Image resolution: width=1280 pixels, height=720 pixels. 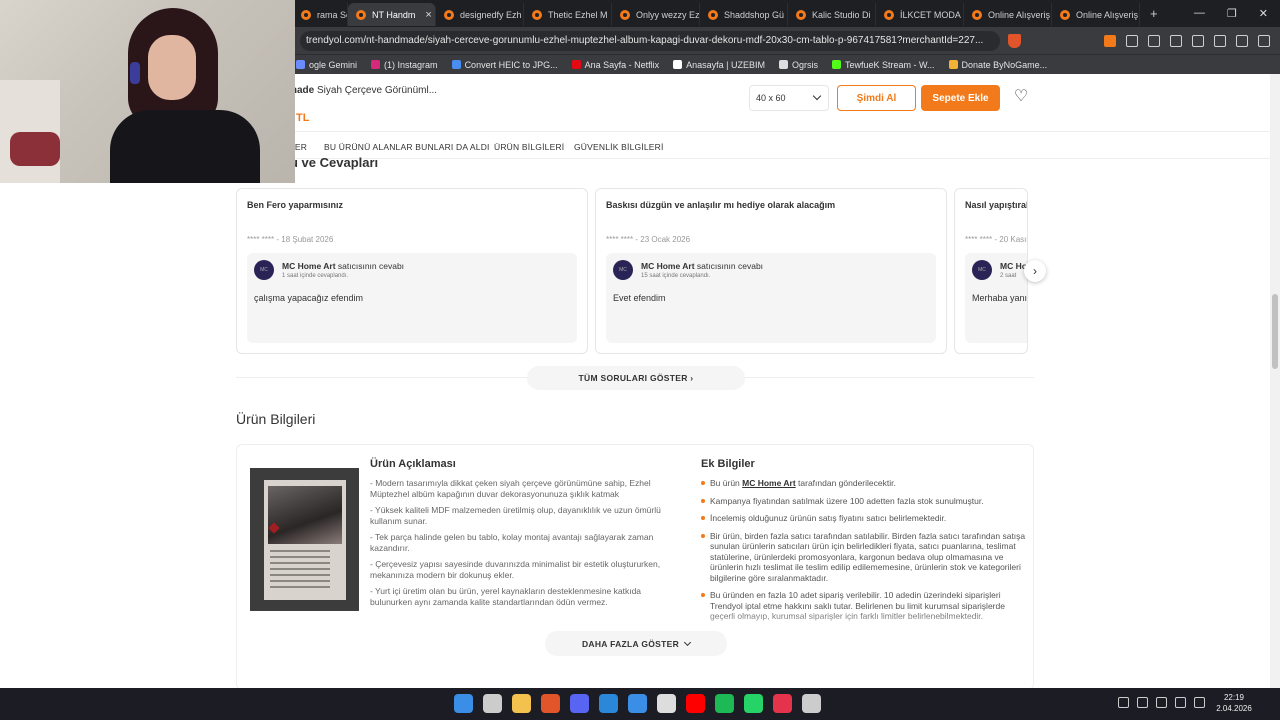 I want to click on seller-name-bold: MC Home Art, so click(x=668, y=266).